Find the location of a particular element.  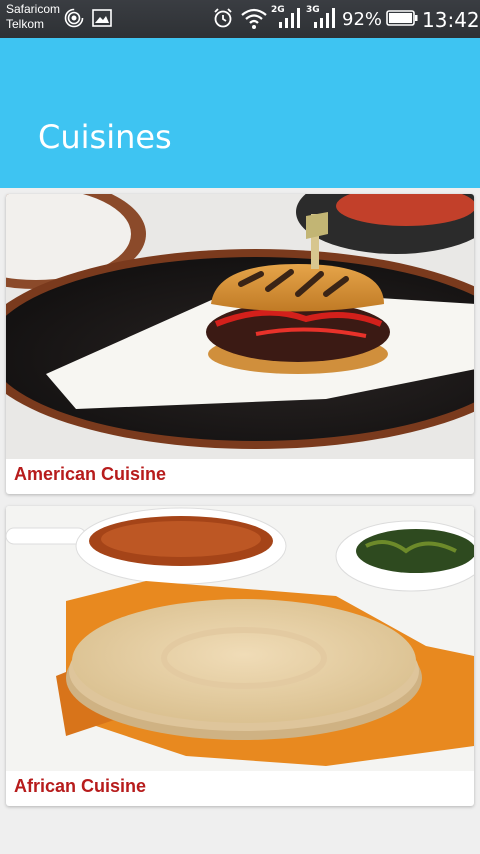

battery-icon is located at coordinates (402, 18).